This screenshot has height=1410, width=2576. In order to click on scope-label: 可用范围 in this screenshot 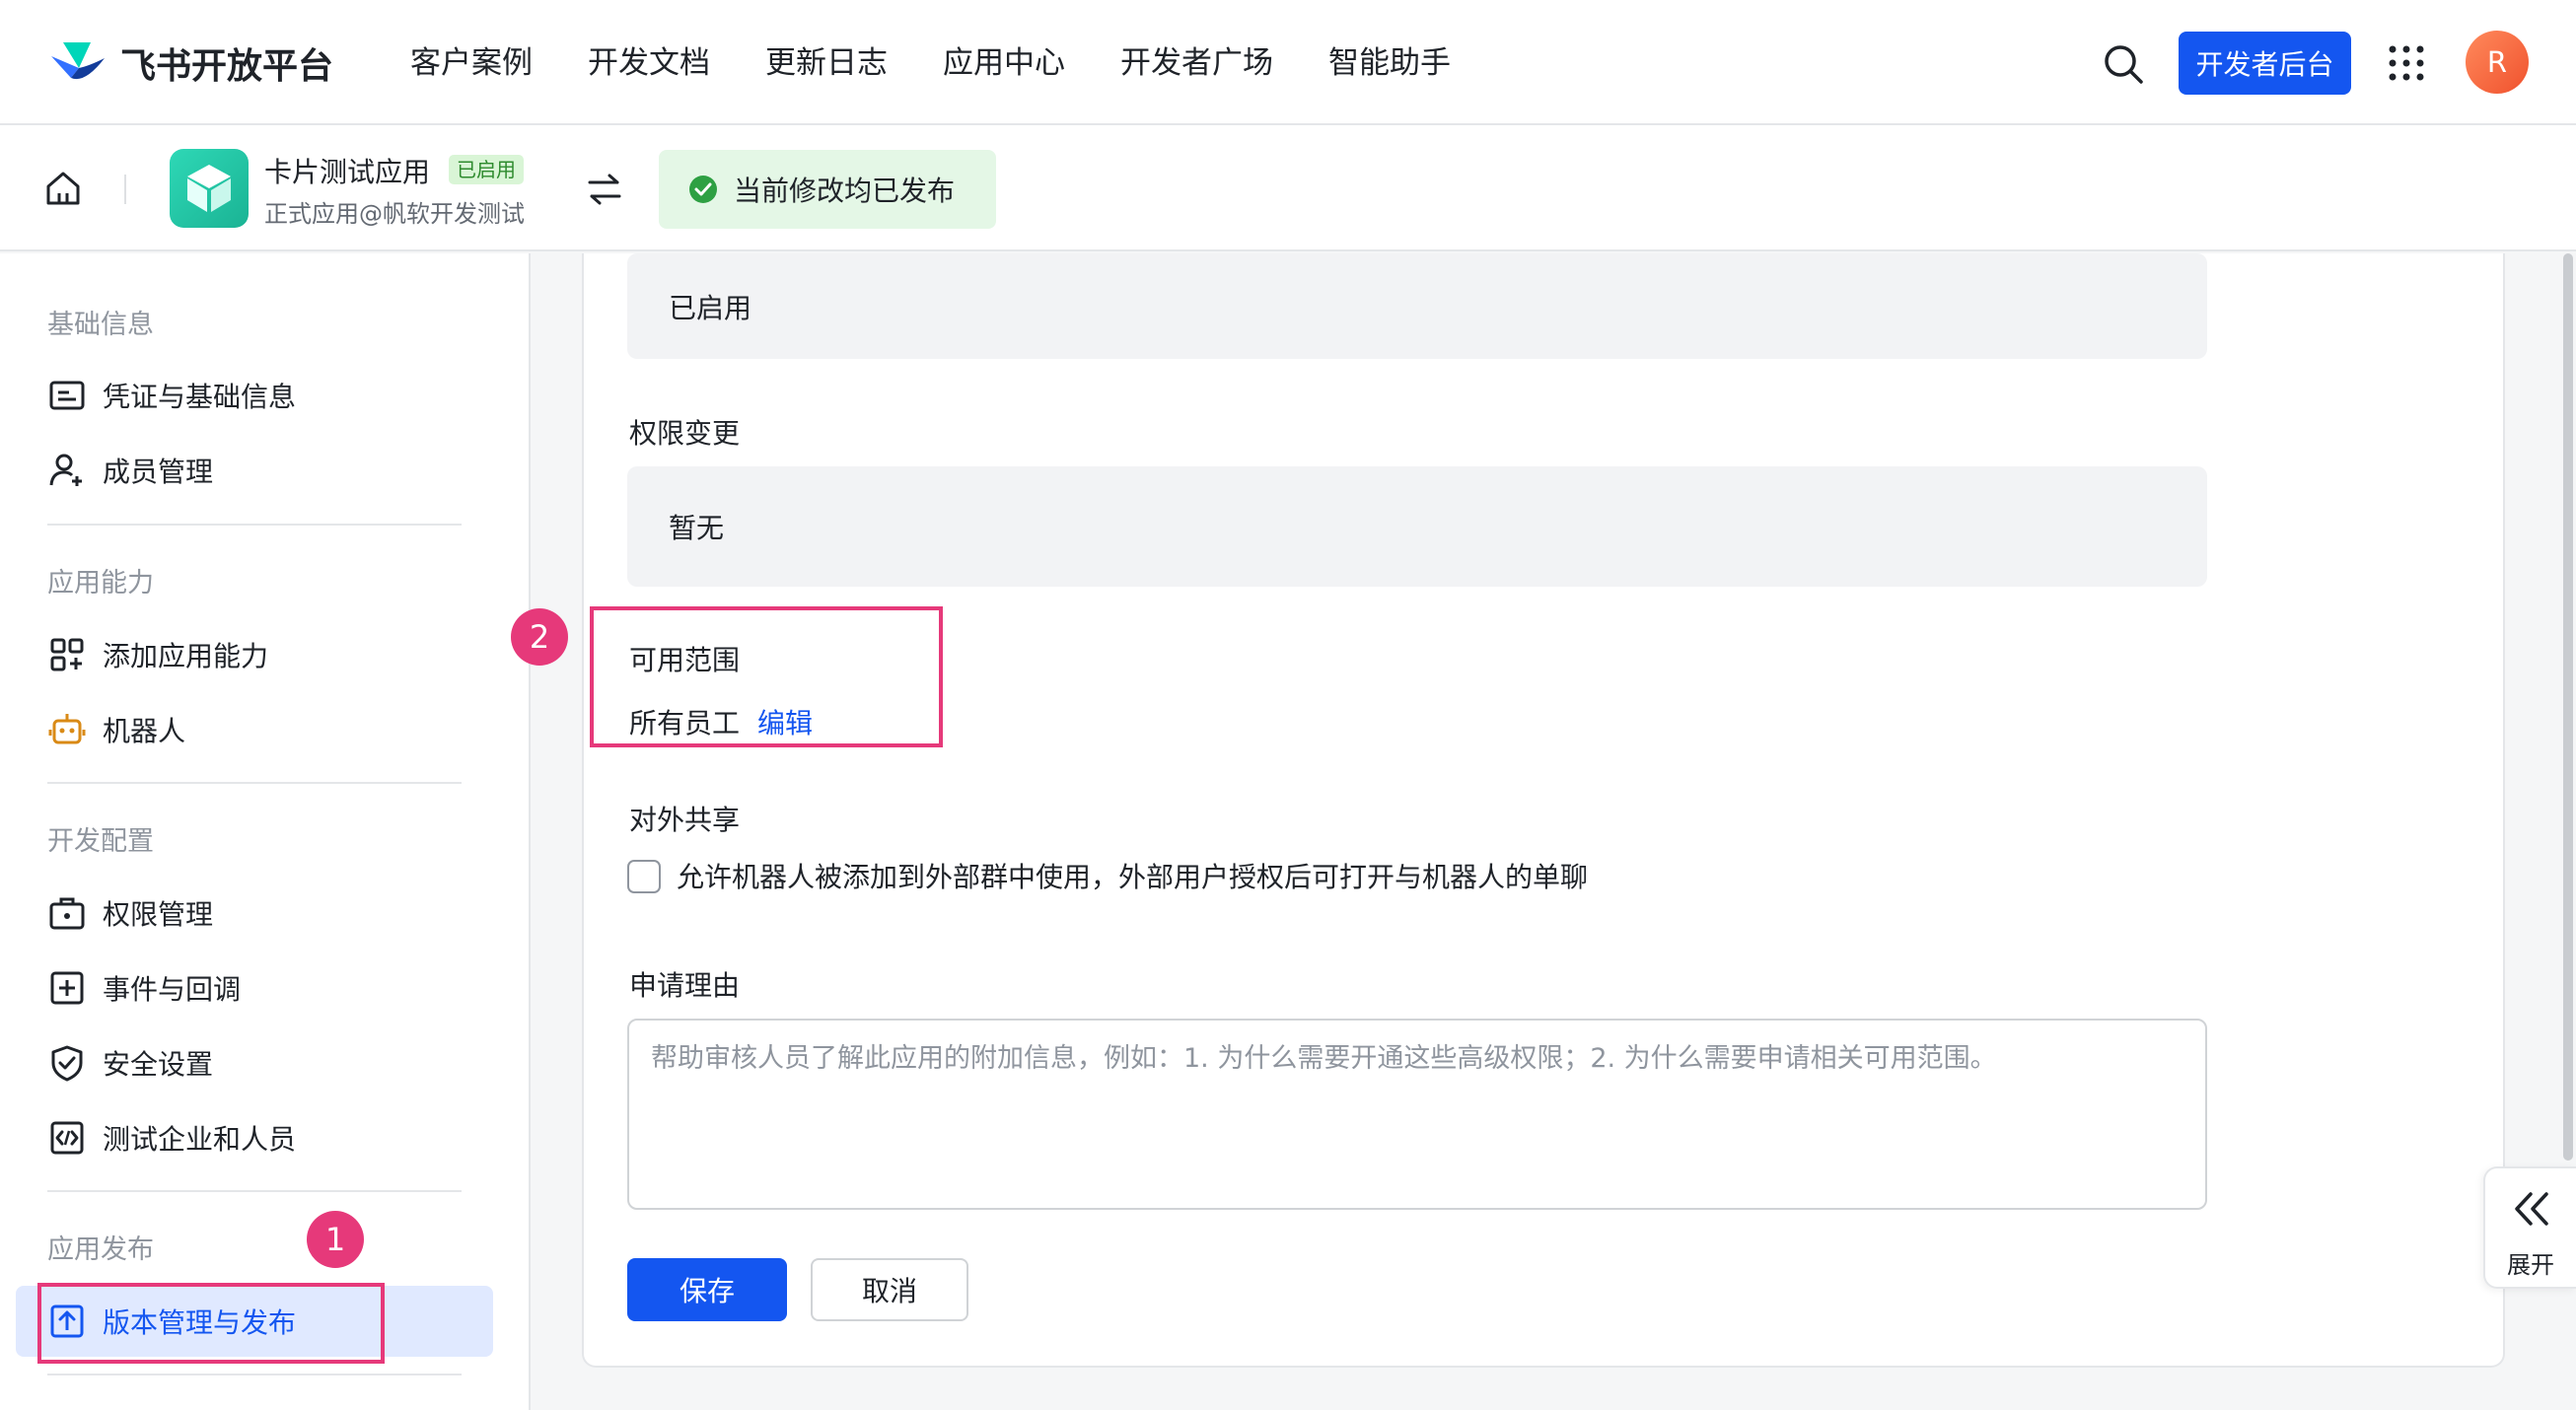, I will do `click(685, 660)`.